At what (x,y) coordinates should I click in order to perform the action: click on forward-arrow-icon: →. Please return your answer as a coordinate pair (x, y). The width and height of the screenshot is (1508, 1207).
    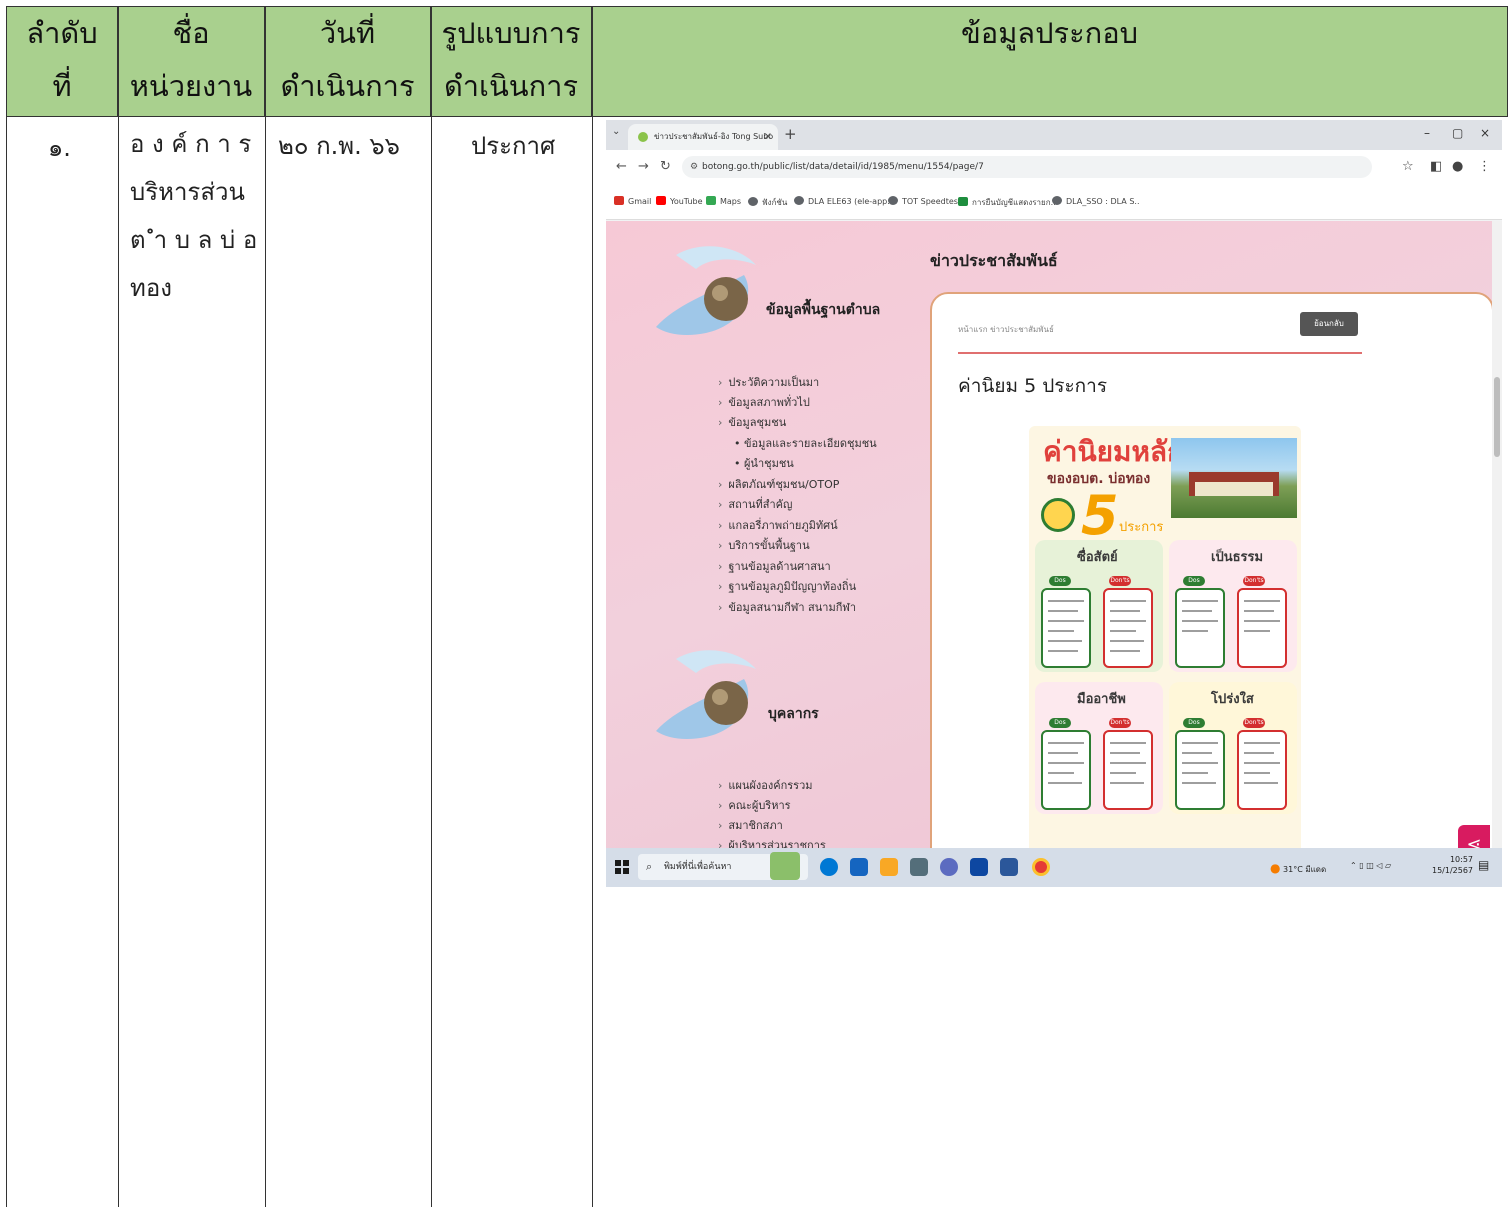
    Looking at the image, I should click on (643, 166).